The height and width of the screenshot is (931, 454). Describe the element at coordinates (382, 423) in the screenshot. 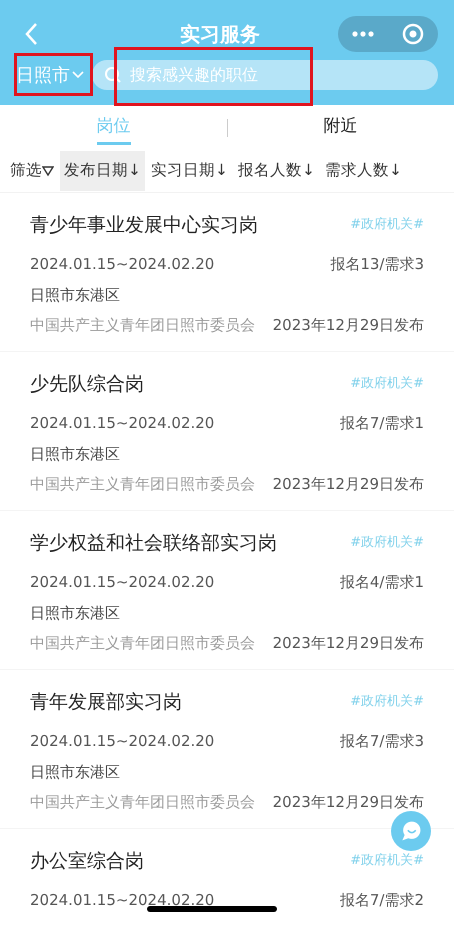

I see `applicant-count: 报名7/需求1` at that location.